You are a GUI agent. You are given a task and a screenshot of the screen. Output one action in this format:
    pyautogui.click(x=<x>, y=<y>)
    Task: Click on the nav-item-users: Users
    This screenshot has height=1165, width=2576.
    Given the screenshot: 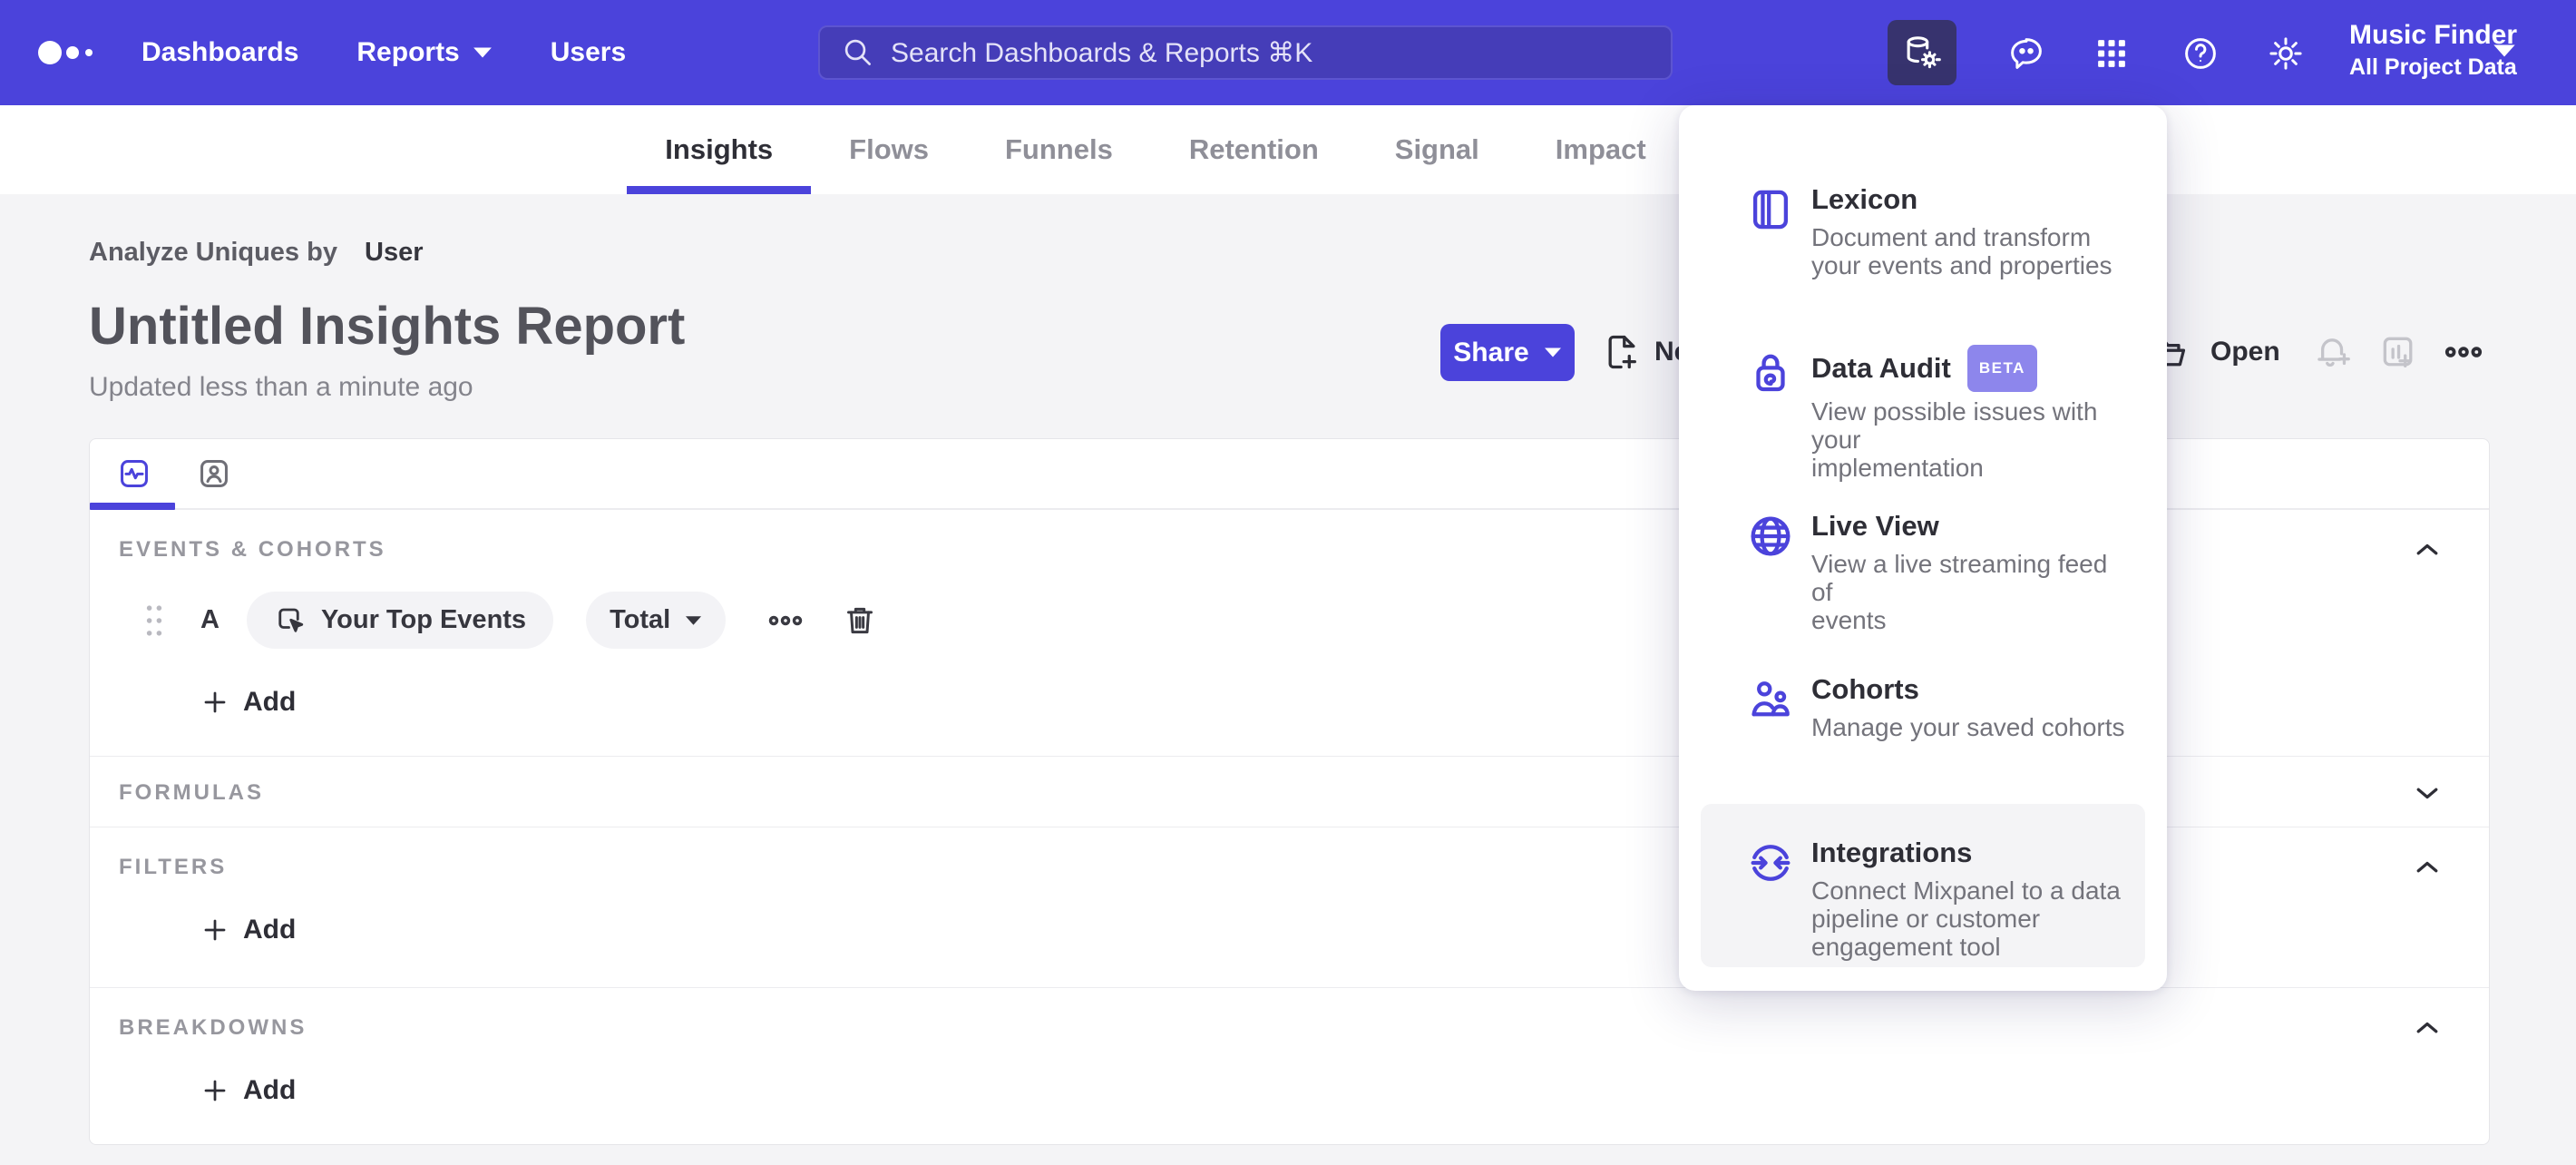 What is the action you would take?
    pyautogui.click(x=588, y=52)
    